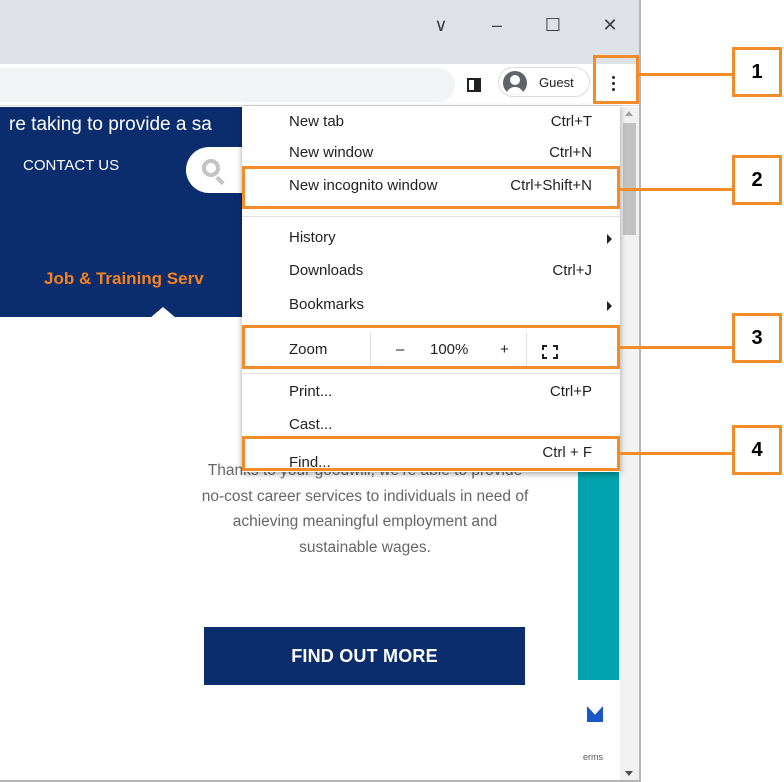 The image size is (784, 782). What do you see at coordinates (431, 187) in the screenshot?
I see `highlight-new-incognito-window` at bounding box center [431, 187].